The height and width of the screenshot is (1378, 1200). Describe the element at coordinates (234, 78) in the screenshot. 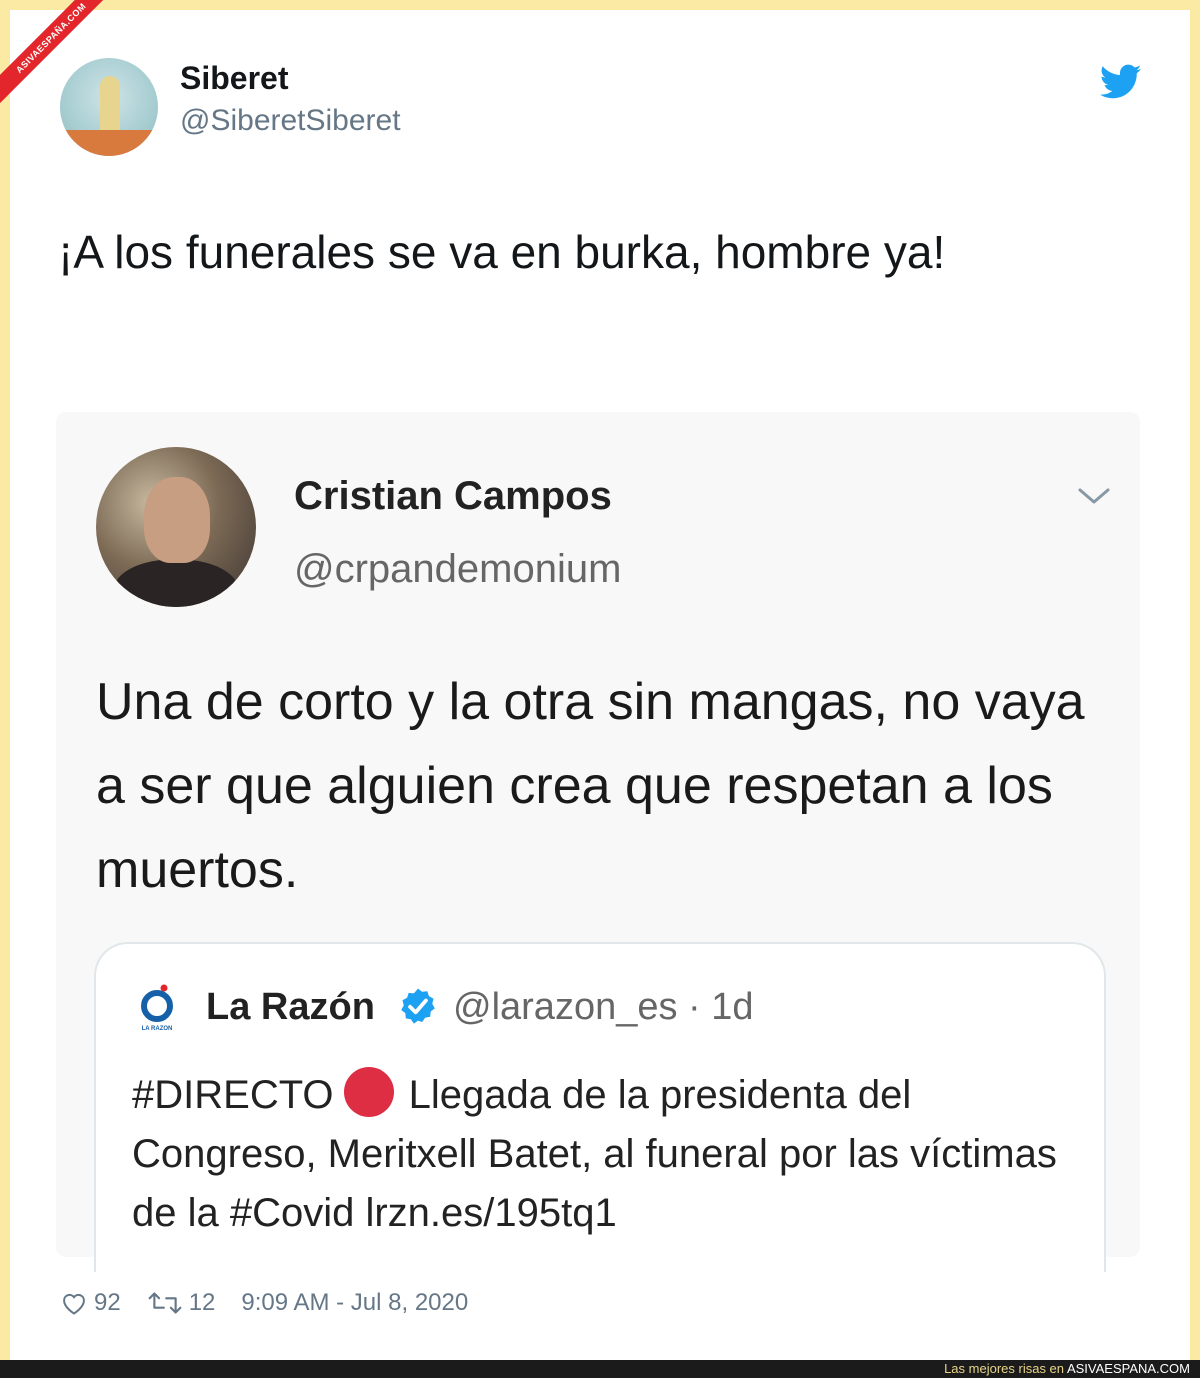

I see `author-name: Siberet` at that location.